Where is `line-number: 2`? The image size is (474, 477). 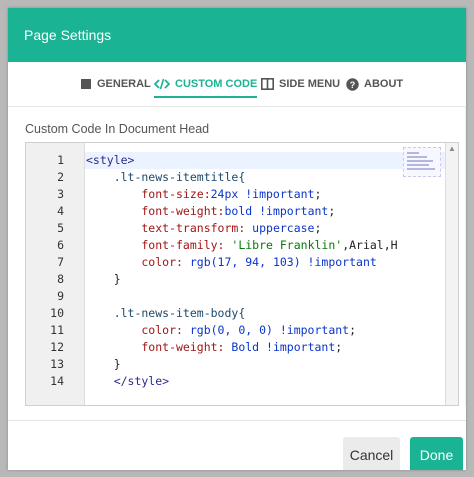 line-number: 2 is located at coordinates (60, 177).